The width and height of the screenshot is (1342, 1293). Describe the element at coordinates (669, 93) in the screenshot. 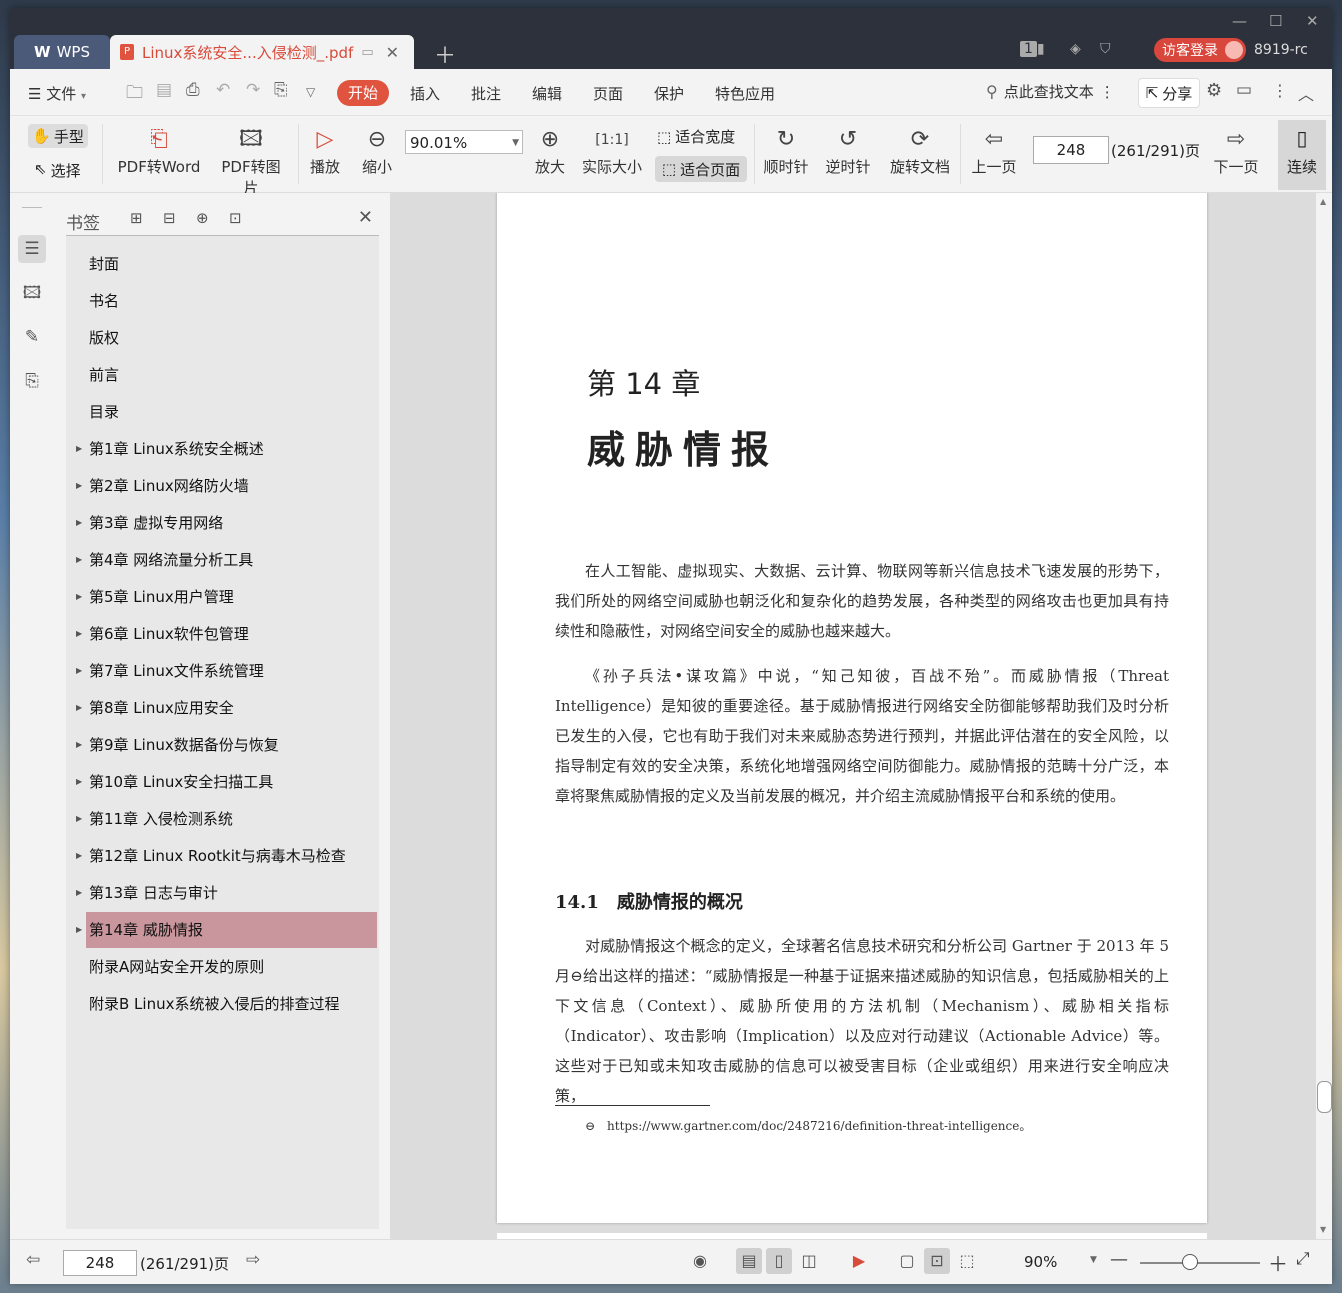

I see `tab-protect: 保护` at that location.